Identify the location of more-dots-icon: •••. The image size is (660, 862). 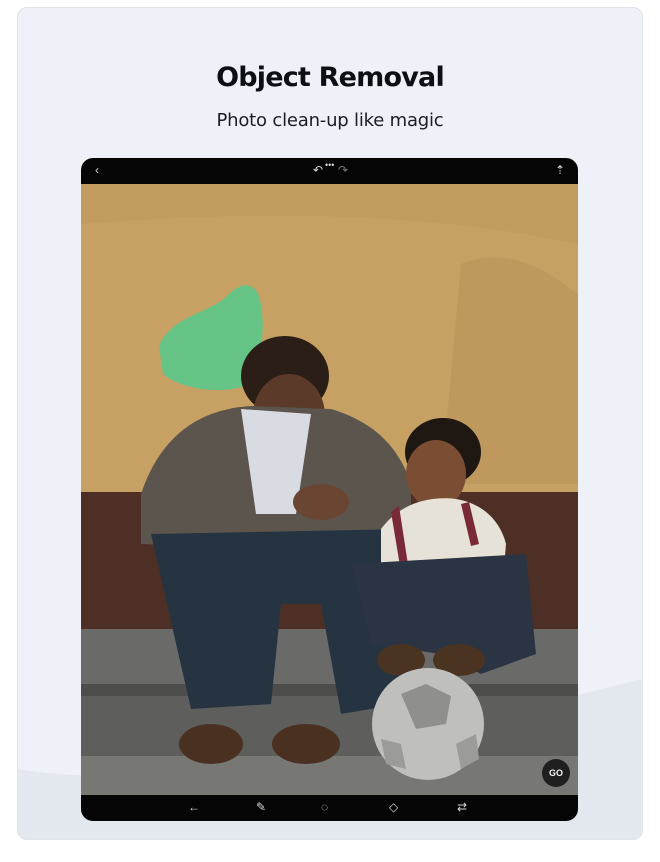
(329, 165).